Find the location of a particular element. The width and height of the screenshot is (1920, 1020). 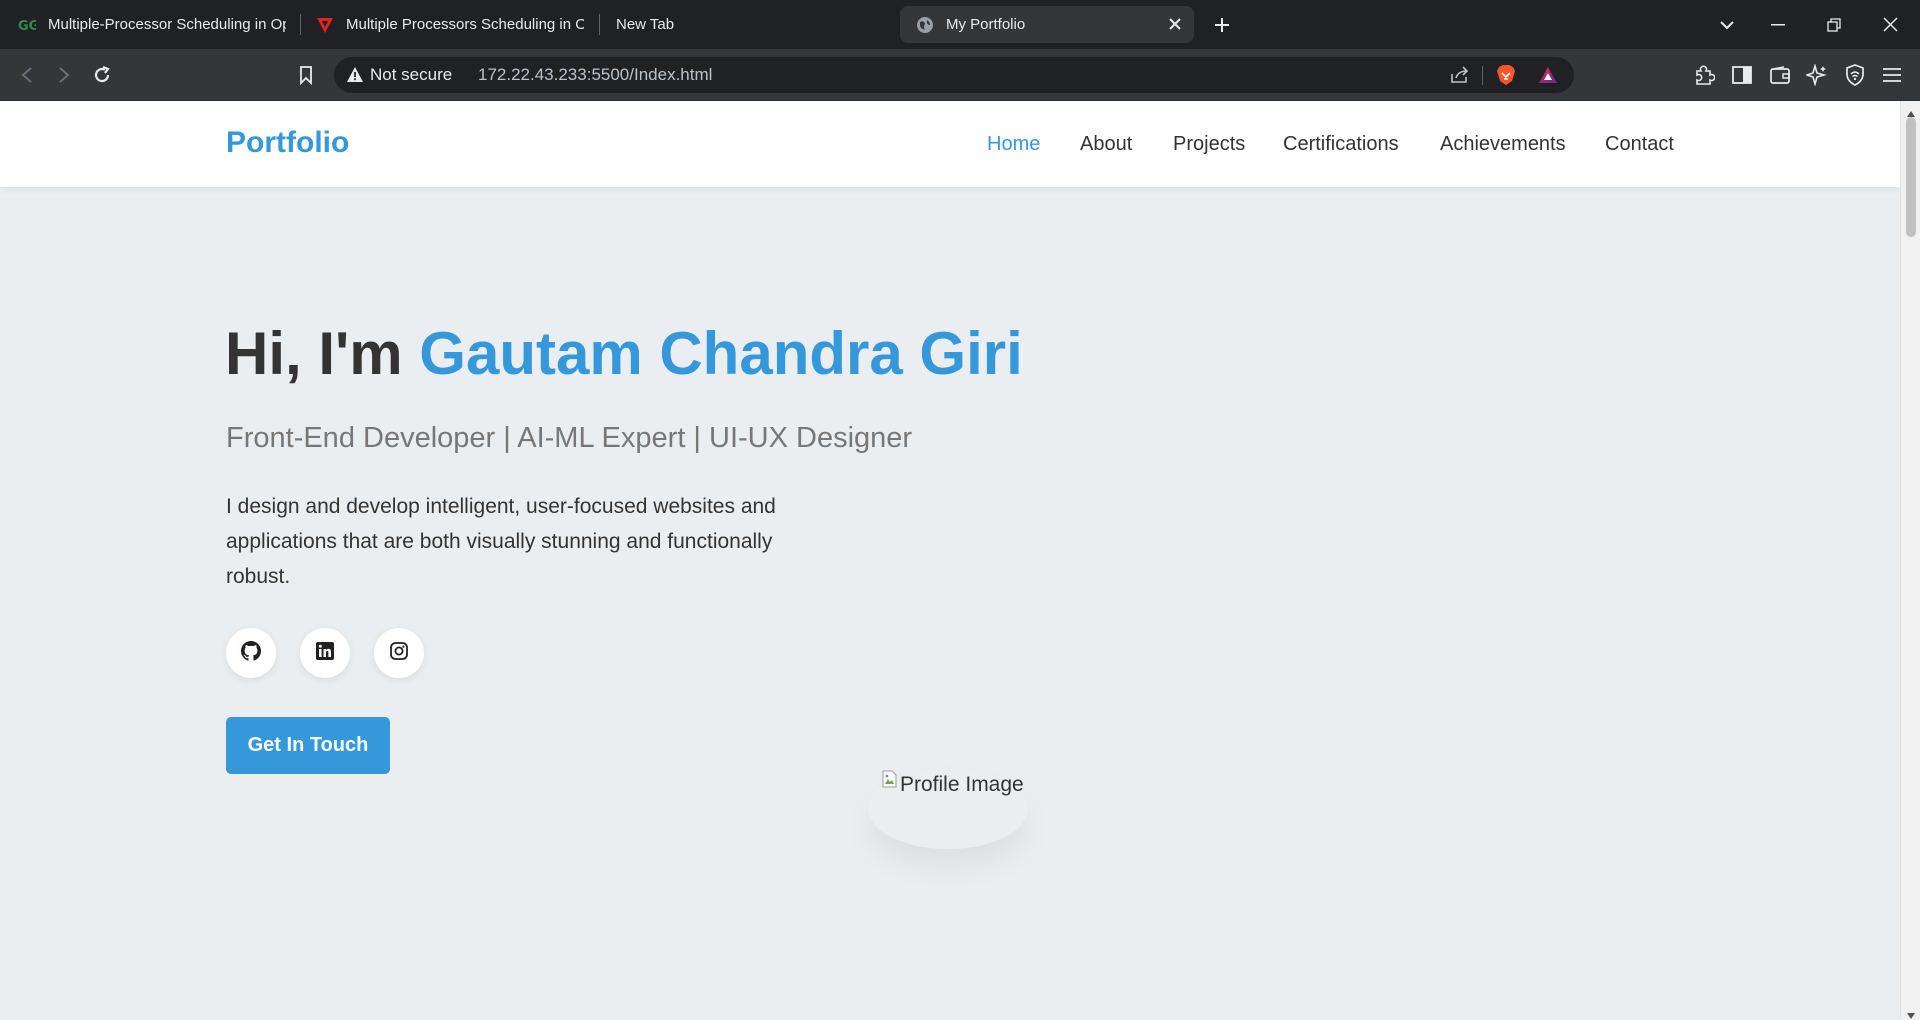

scrollbar-thumb is located at coordinates (1911, 177).